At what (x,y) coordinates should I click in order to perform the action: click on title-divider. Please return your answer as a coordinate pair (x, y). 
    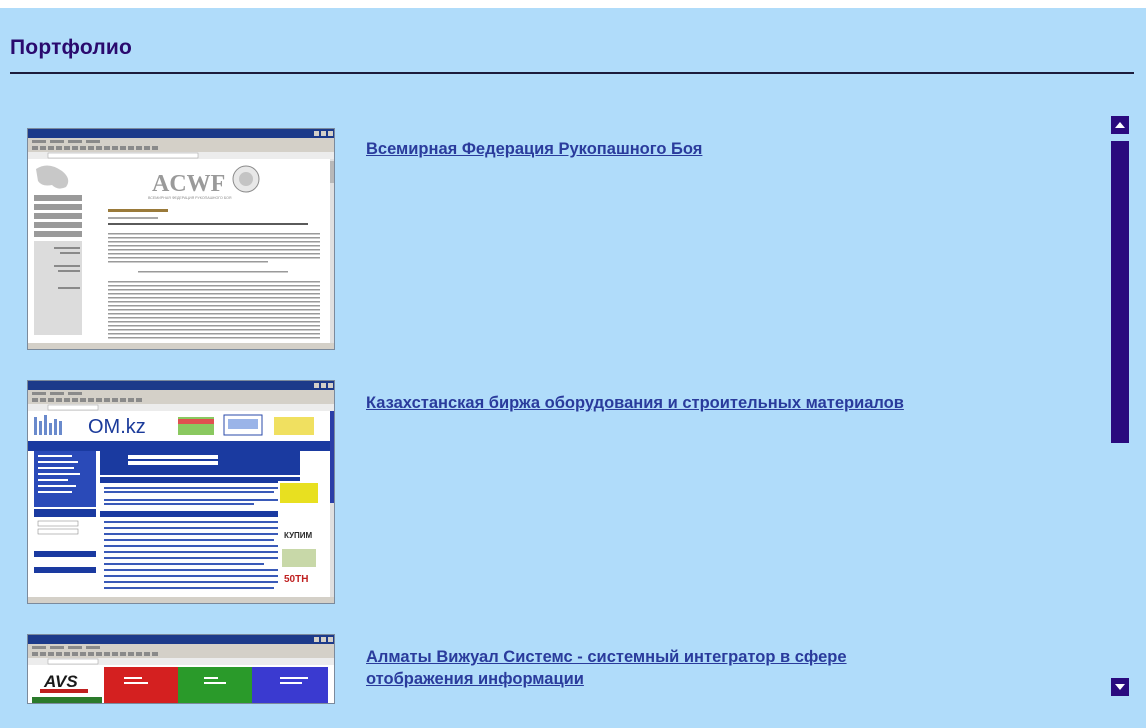
    Looking at the image, I should click on (572, 73).